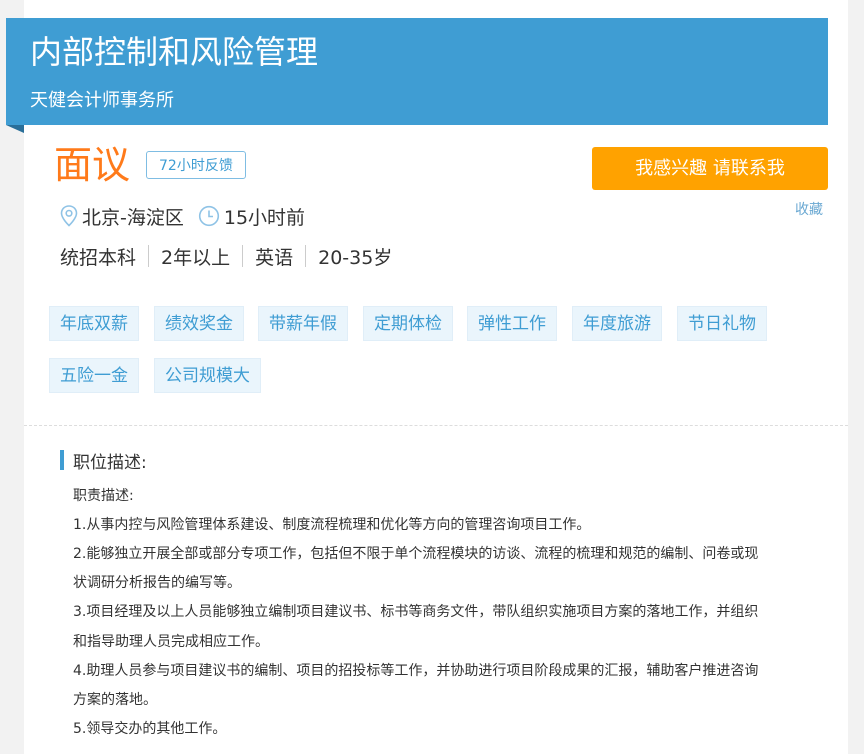 The image size is (864, 754). What do you see at coordinates (722, 323) in the screenshot?
I see `benefit-tag: 节日礼物` at bounding box center [722, 323].